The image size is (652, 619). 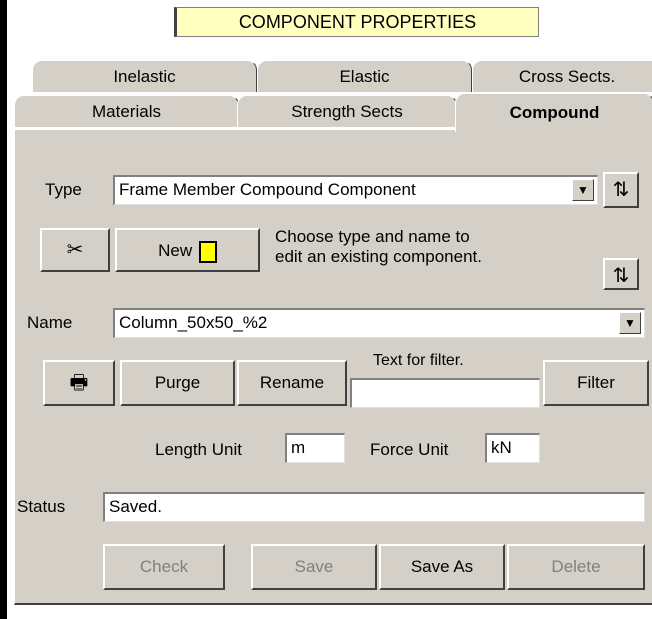 What do you see at coordinates (292, 383) in the screenshot?
I see `rename-button: Rename` at bounding box center [292, 383].